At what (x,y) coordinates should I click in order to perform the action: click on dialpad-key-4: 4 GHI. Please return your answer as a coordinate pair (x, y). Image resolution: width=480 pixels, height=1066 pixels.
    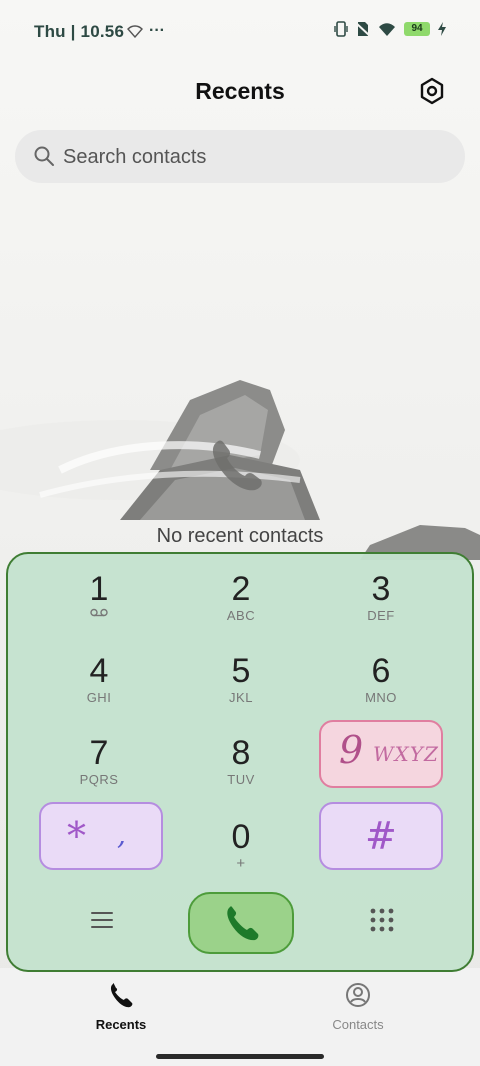
    Looking at the image, I should click on (99, 678).